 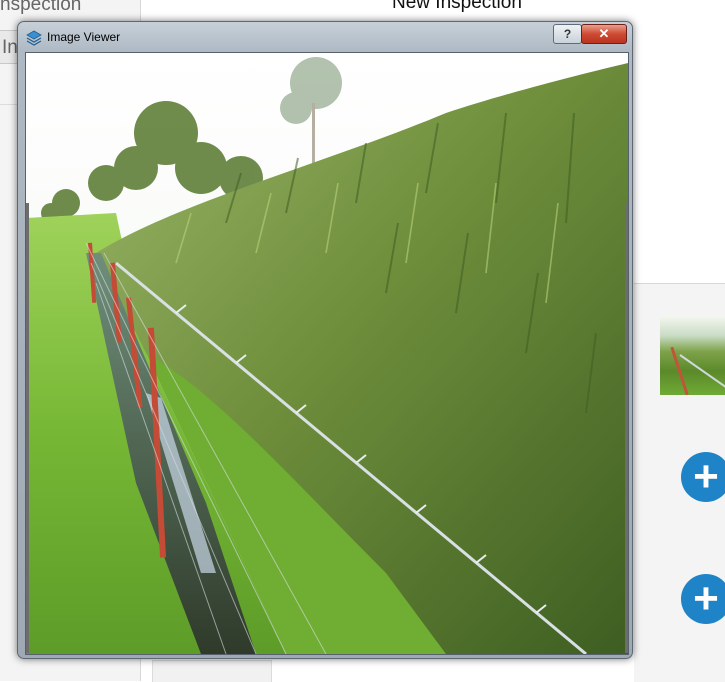 What do you see at coordinates (703, 599) in the screenshot?
I see `add-image-button-2: +` at bounding box center [703, 599].